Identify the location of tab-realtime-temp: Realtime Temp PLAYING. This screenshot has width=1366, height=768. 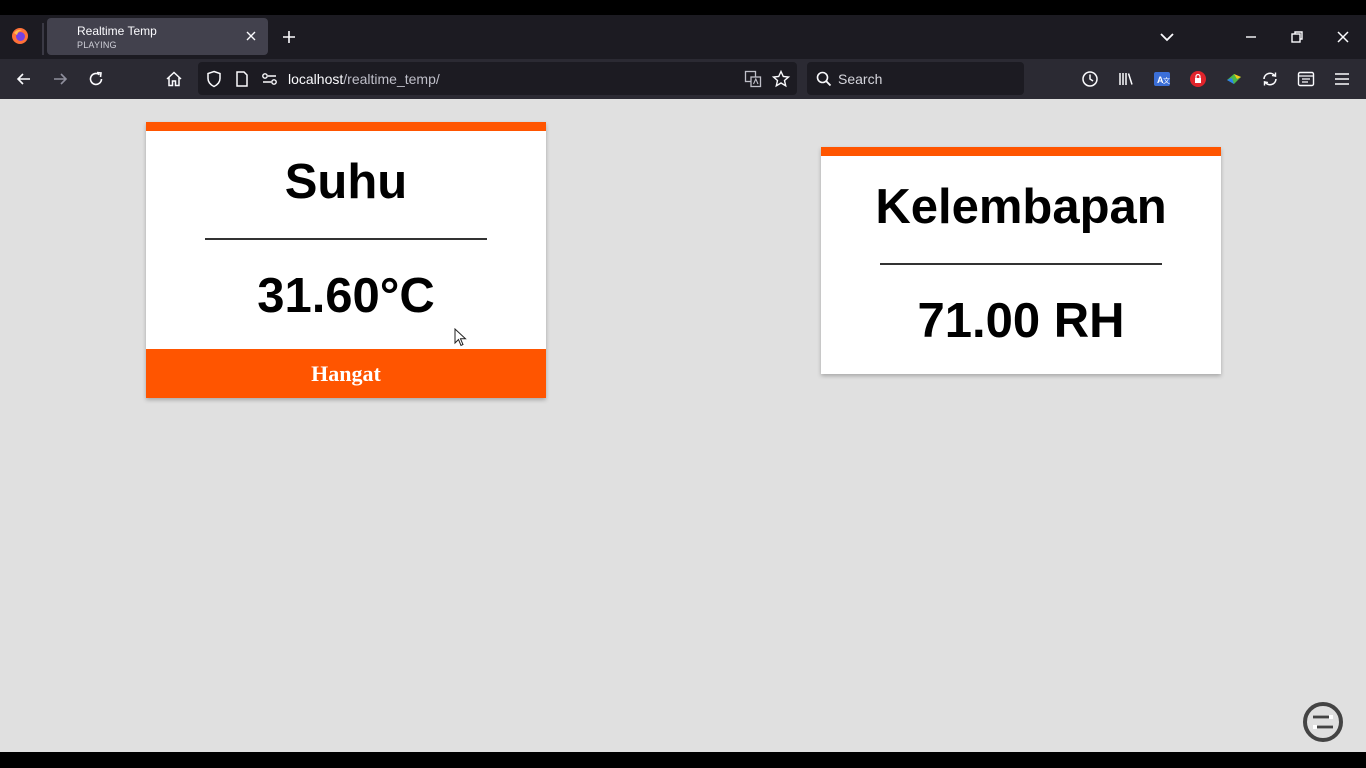
(157, 36).